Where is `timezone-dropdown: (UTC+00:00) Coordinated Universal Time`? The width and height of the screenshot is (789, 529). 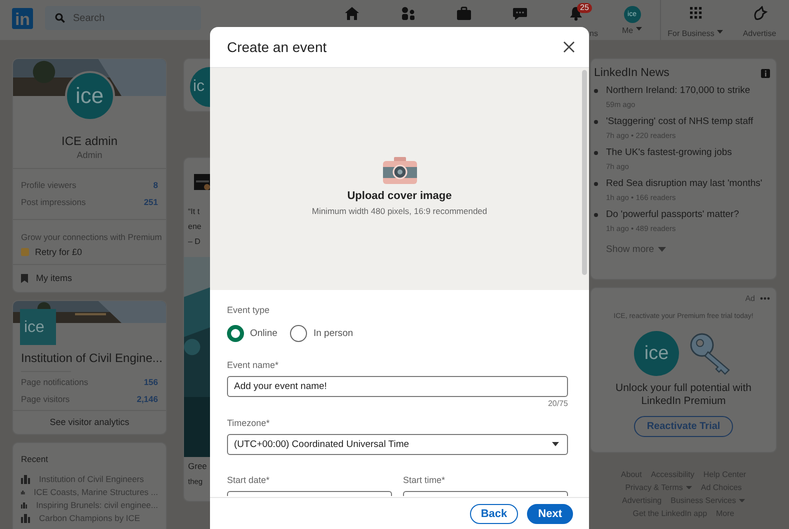
timezone-dropdown: (UTC+00:00) Coordinated Universal Time is located at coordinates (397, 444).